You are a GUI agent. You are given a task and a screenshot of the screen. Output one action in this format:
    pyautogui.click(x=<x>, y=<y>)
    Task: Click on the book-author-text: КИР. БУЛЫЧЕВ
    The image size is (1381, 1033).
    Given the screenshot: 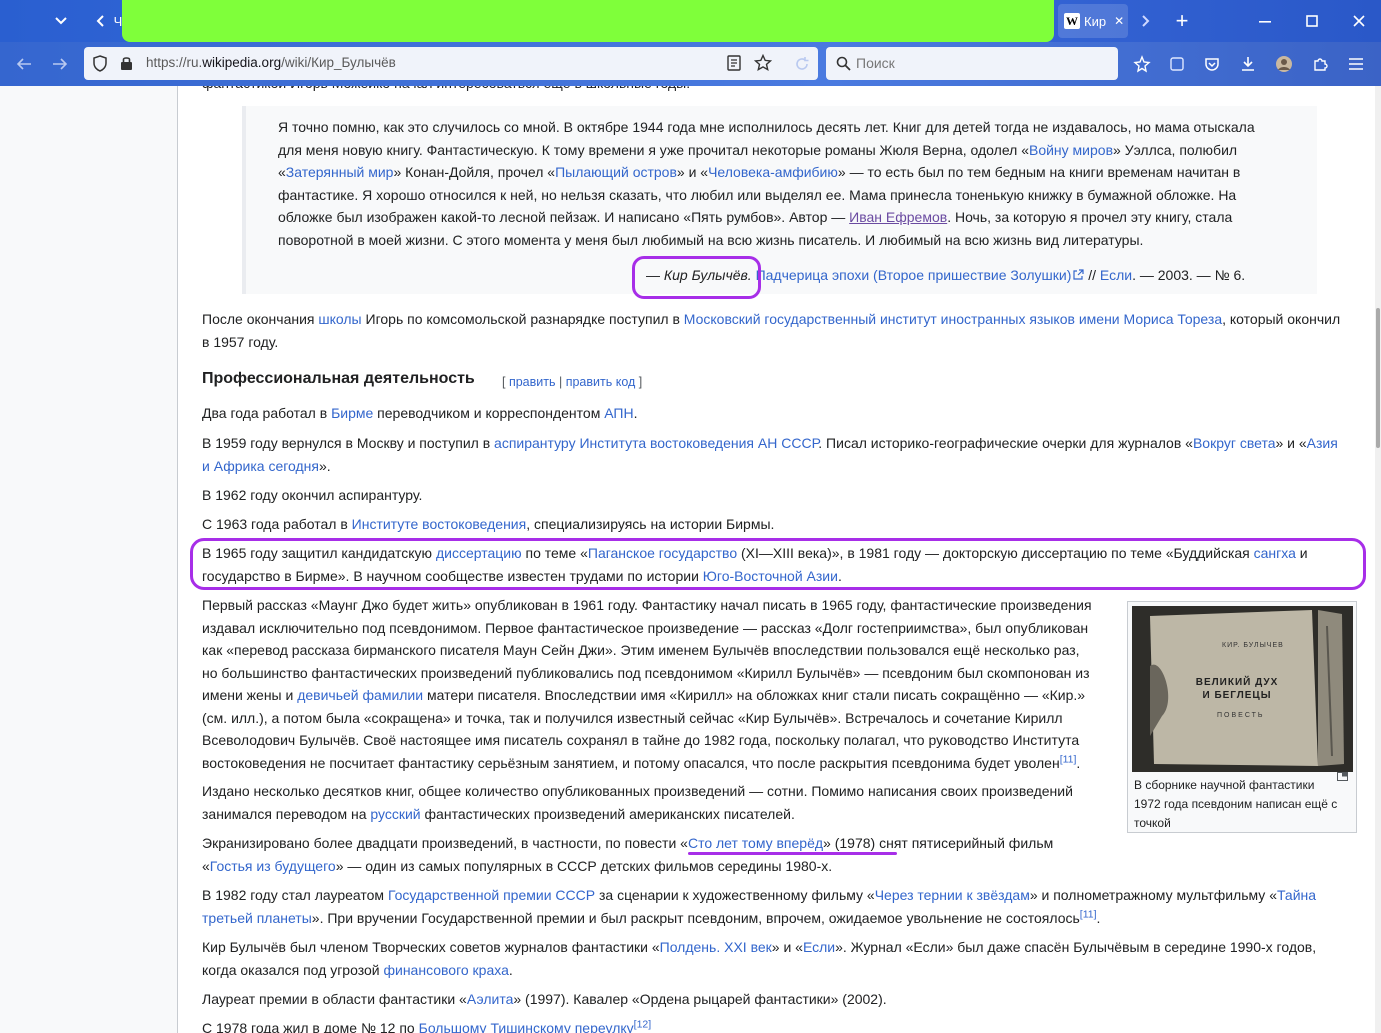 What is the action you would take?
    pyautogui.click(x=1253, y=645)
    